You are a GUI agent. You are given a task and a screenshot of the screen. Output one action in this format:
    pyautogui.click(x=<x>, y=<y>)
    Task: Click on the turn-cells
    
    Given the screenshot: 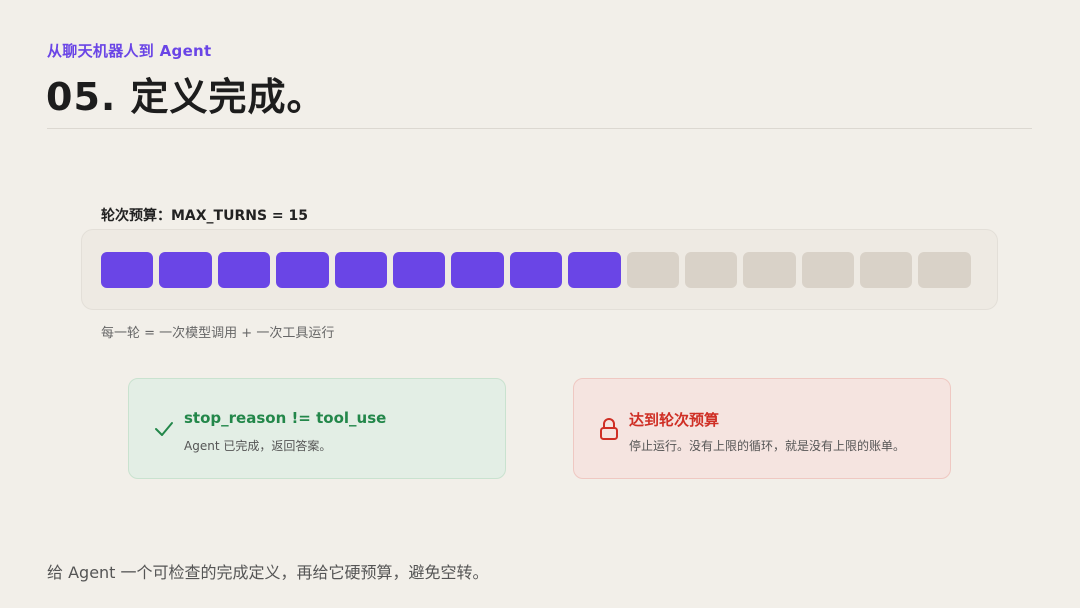 What is the action you would take?
    pyautogui.click(x=536, y=270)
    